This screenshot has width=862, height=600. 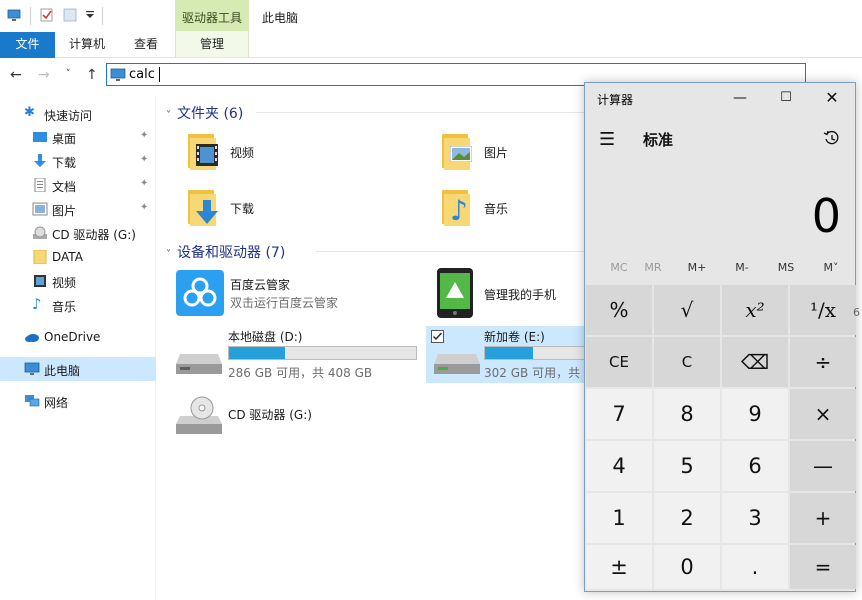 What do you see at coordinates (619, 310) in the screenshot?
I see `percent-button: %` at bounding box center [619, 310].